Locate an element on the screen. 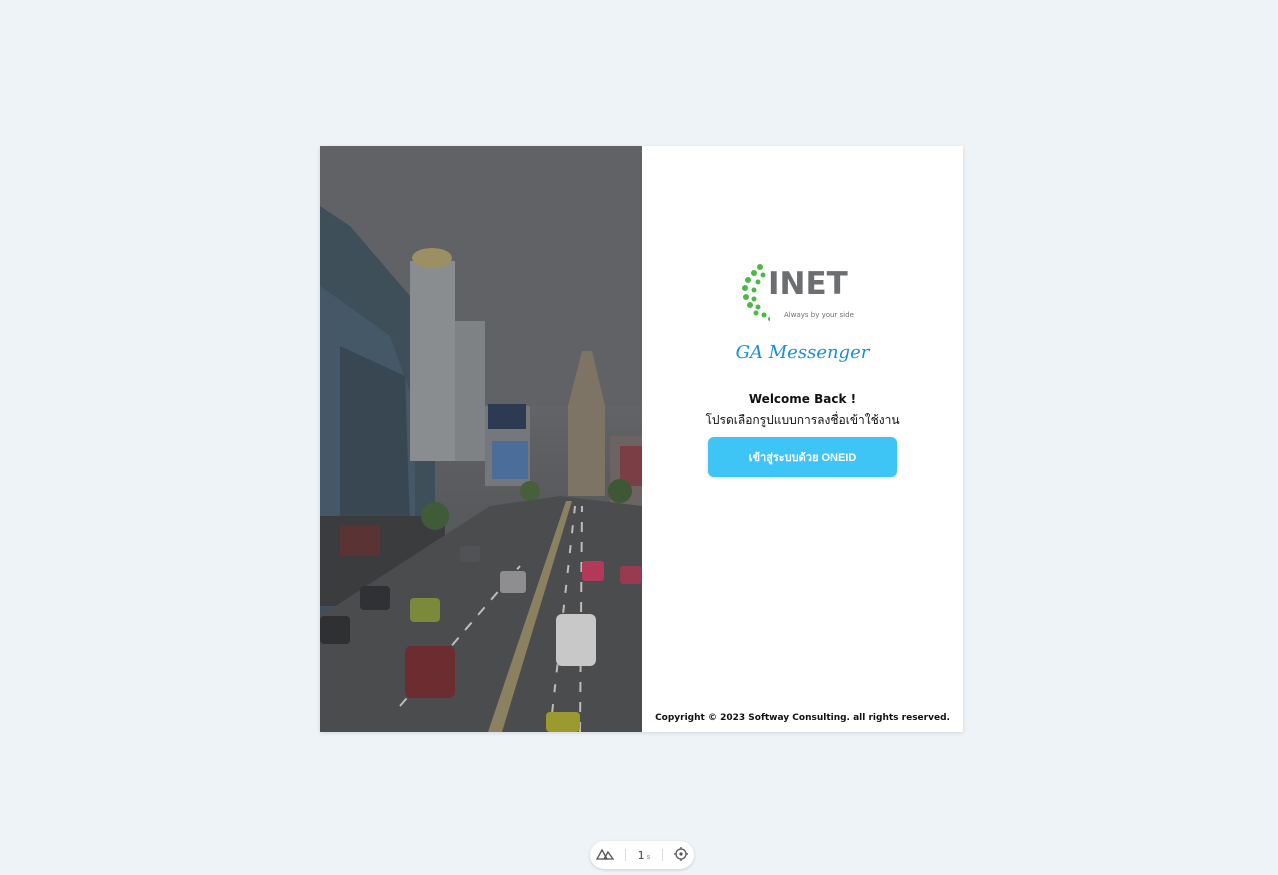 This screenshot has height=875, width=1278. inet-logo: INET Always by your side is located at coordinates (802, 294).